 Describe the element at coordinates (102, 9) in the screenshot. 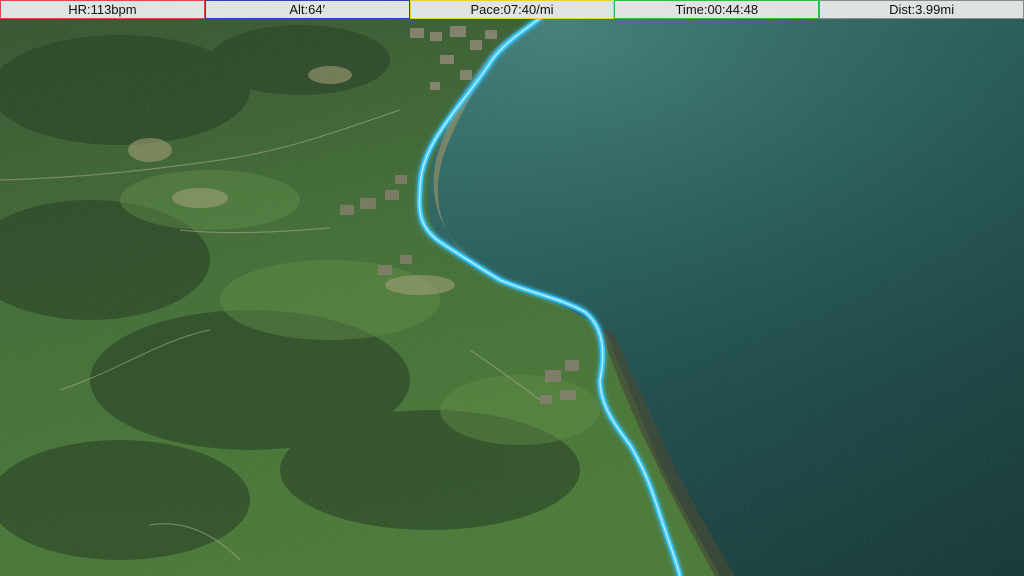

I see `heart-rate-stat: HR:113bpm` at that location.